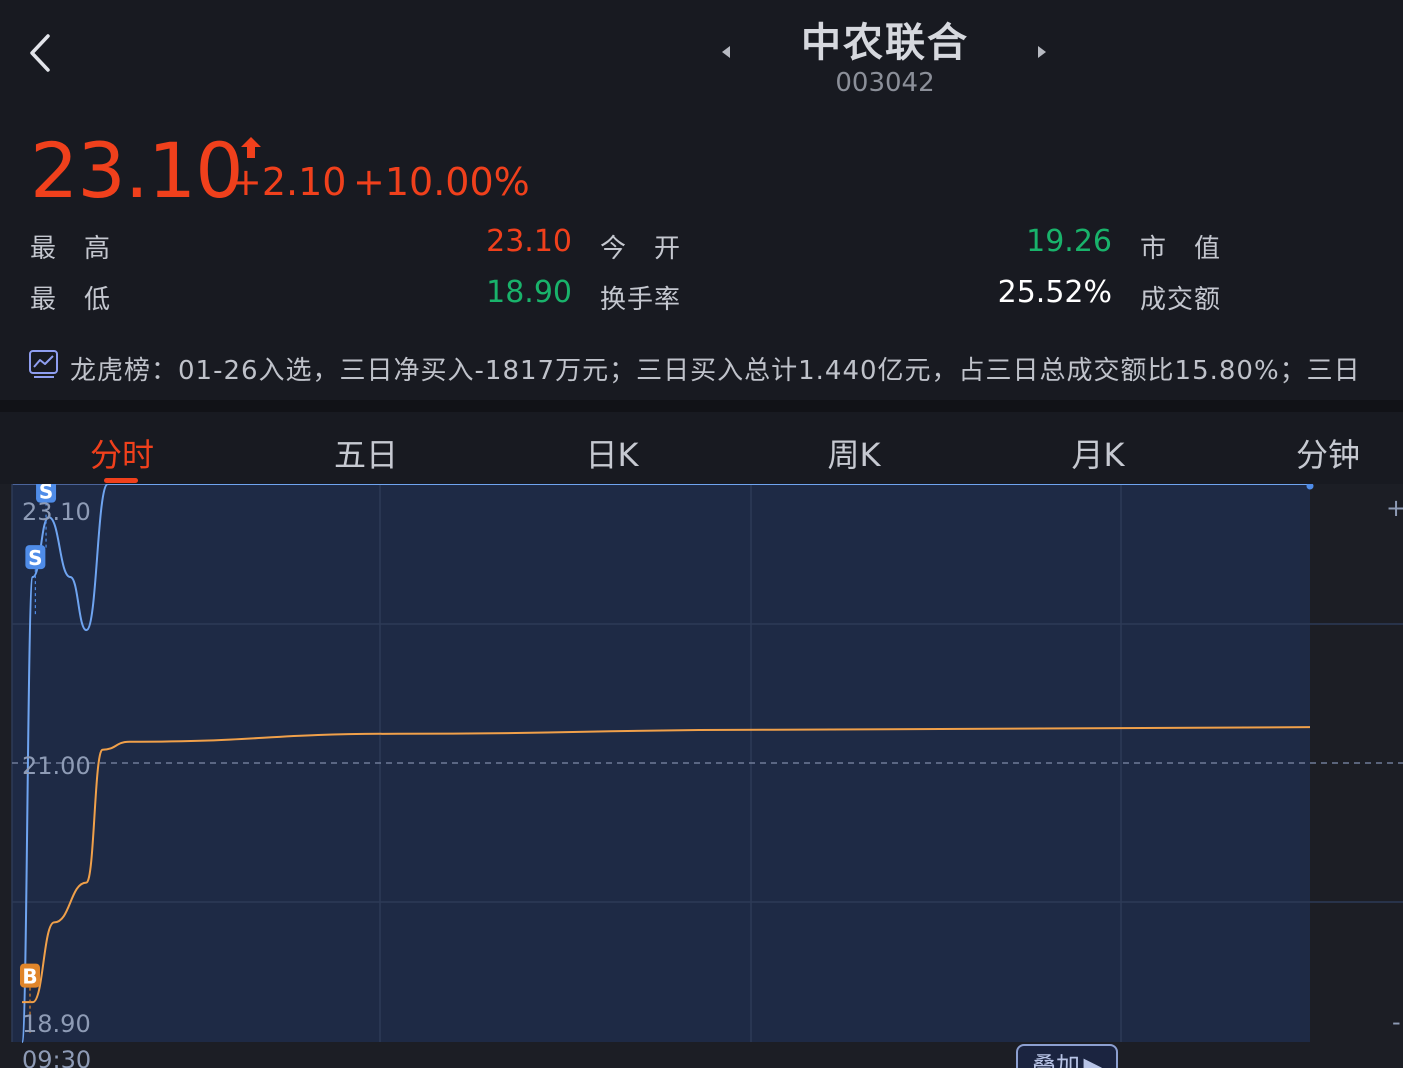 The height and width of the screenshot is (1068, 1403). Describe the element at coordinates (251, 147) in the screenshot. I see `arrow-up-icon` at that location.